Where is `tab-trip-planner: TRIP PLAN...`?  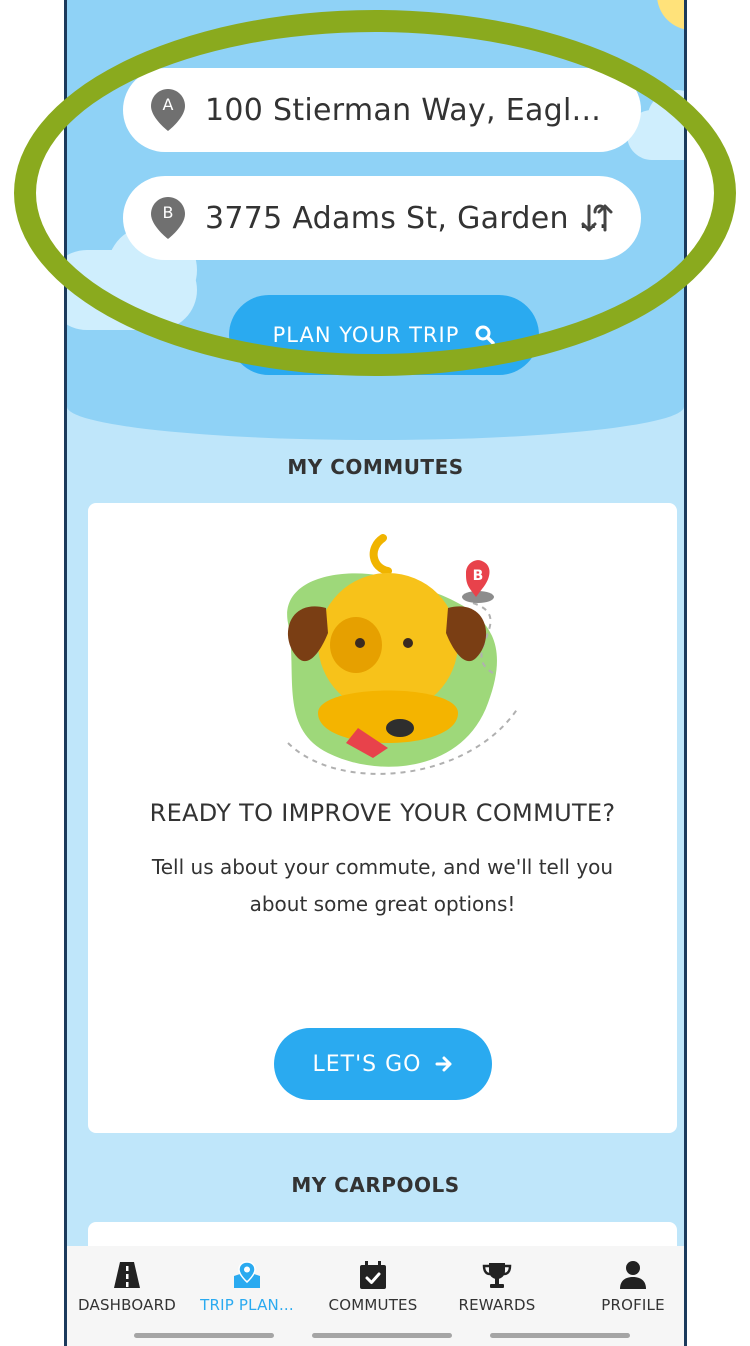 tab-trip-planner: TRIP PLAN... is located at coordinates (247, 1295).